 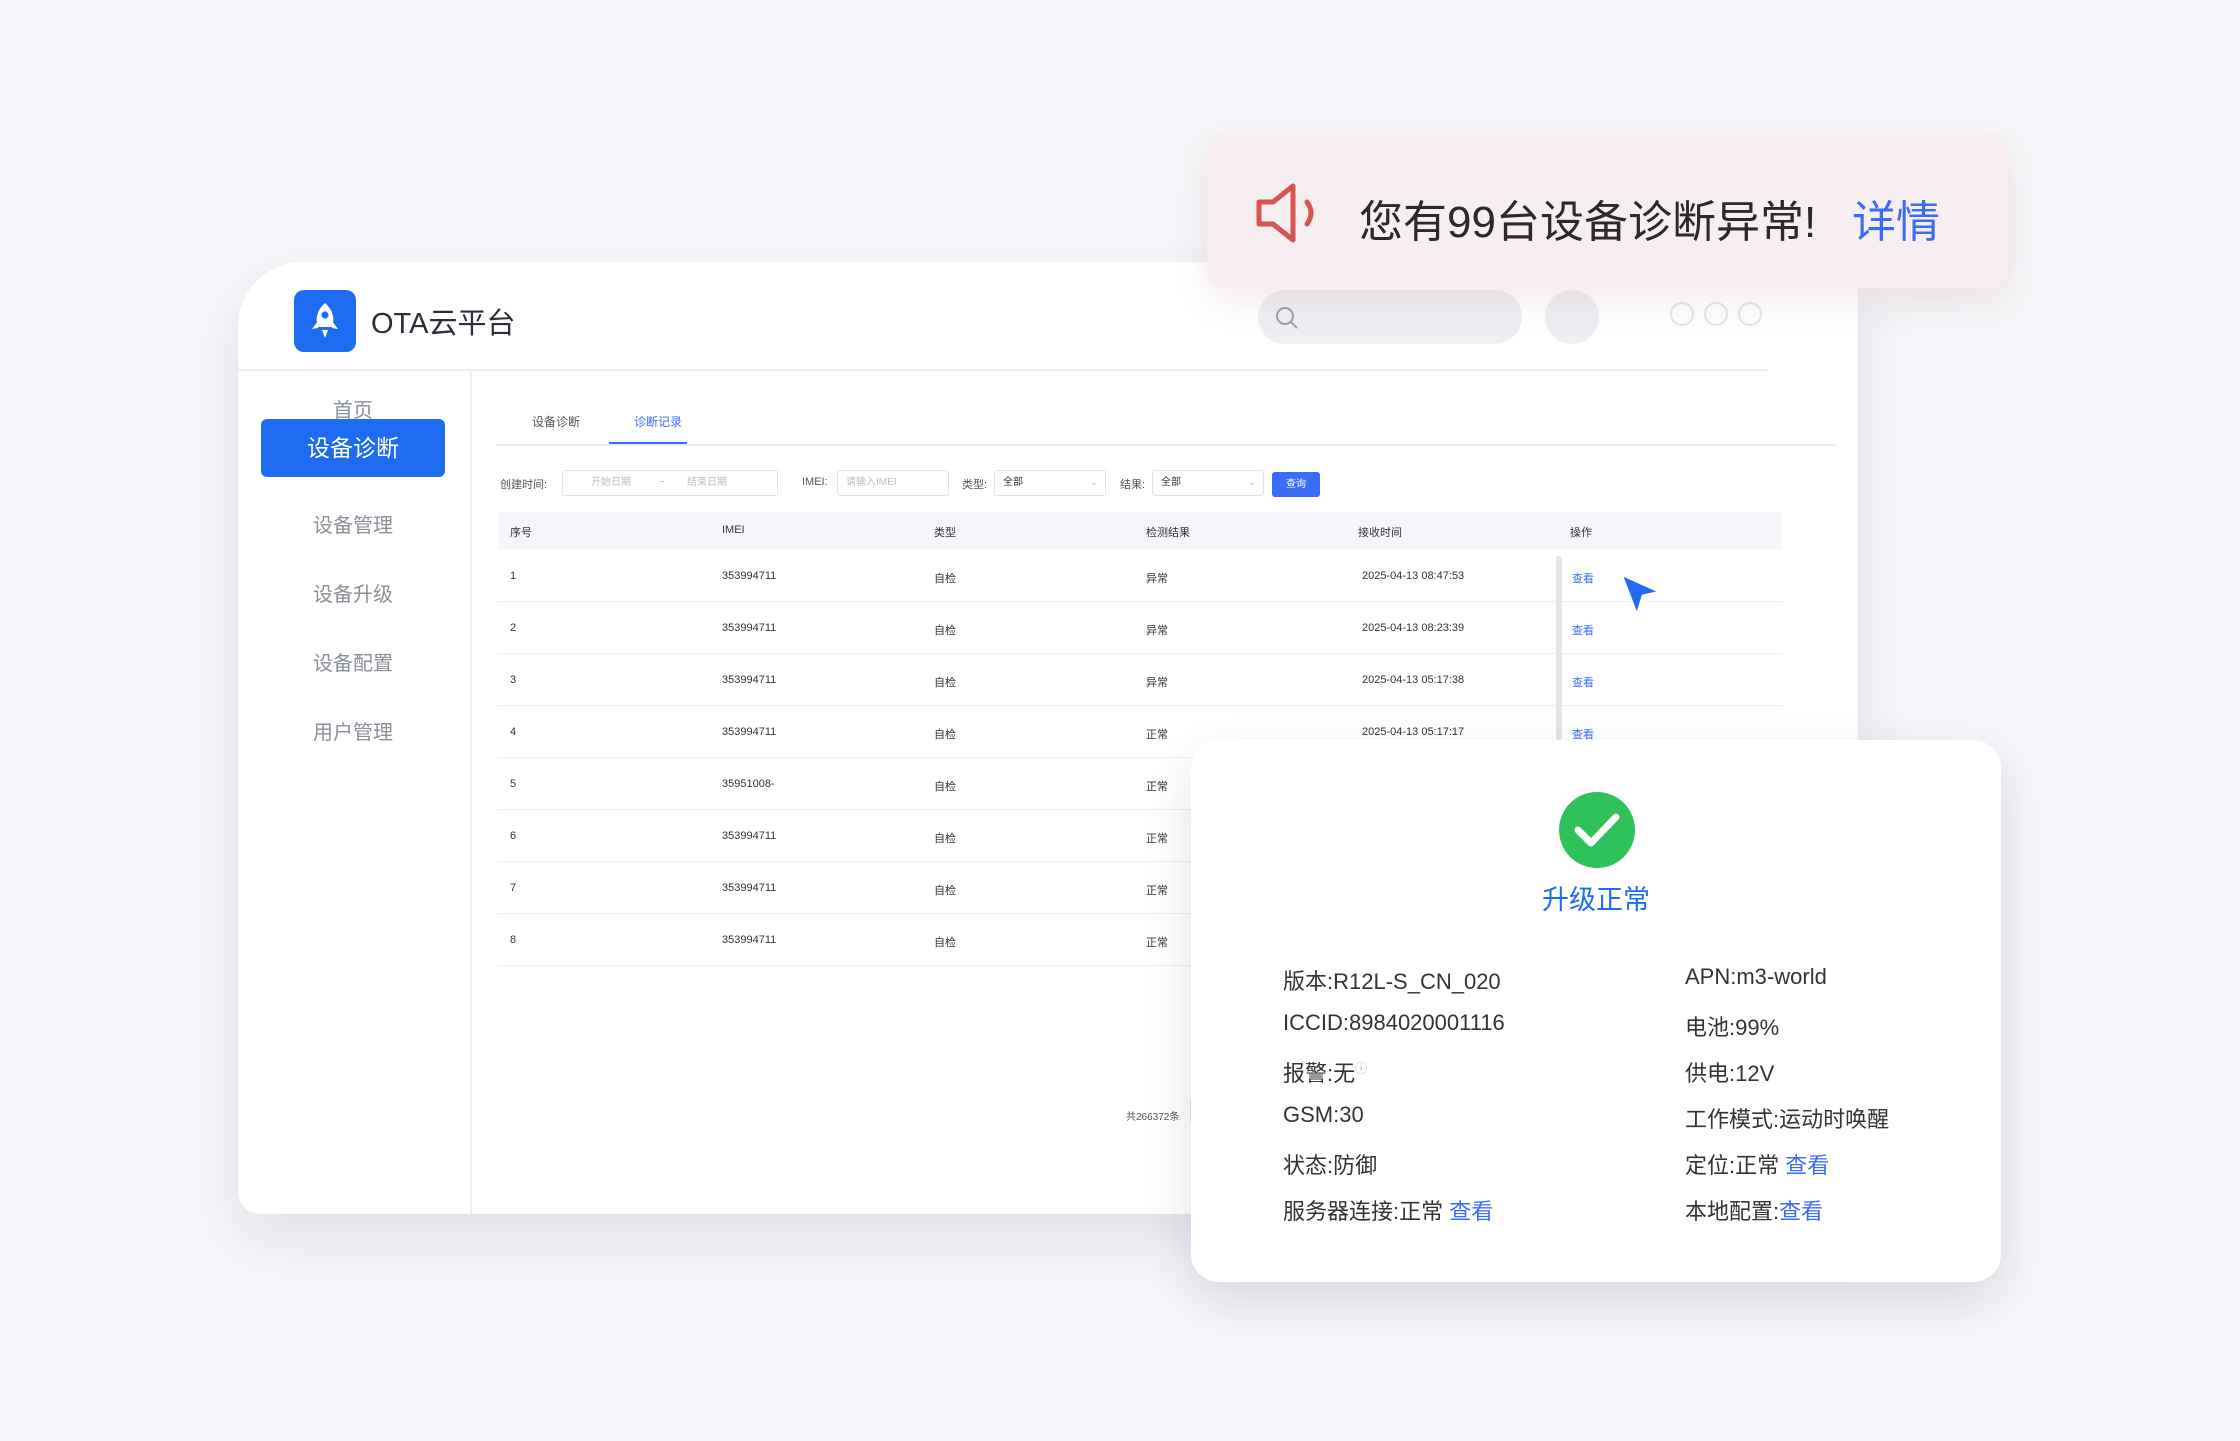 I want to click on gsm-field: GSM:30, so click(x=1323, y=1115).